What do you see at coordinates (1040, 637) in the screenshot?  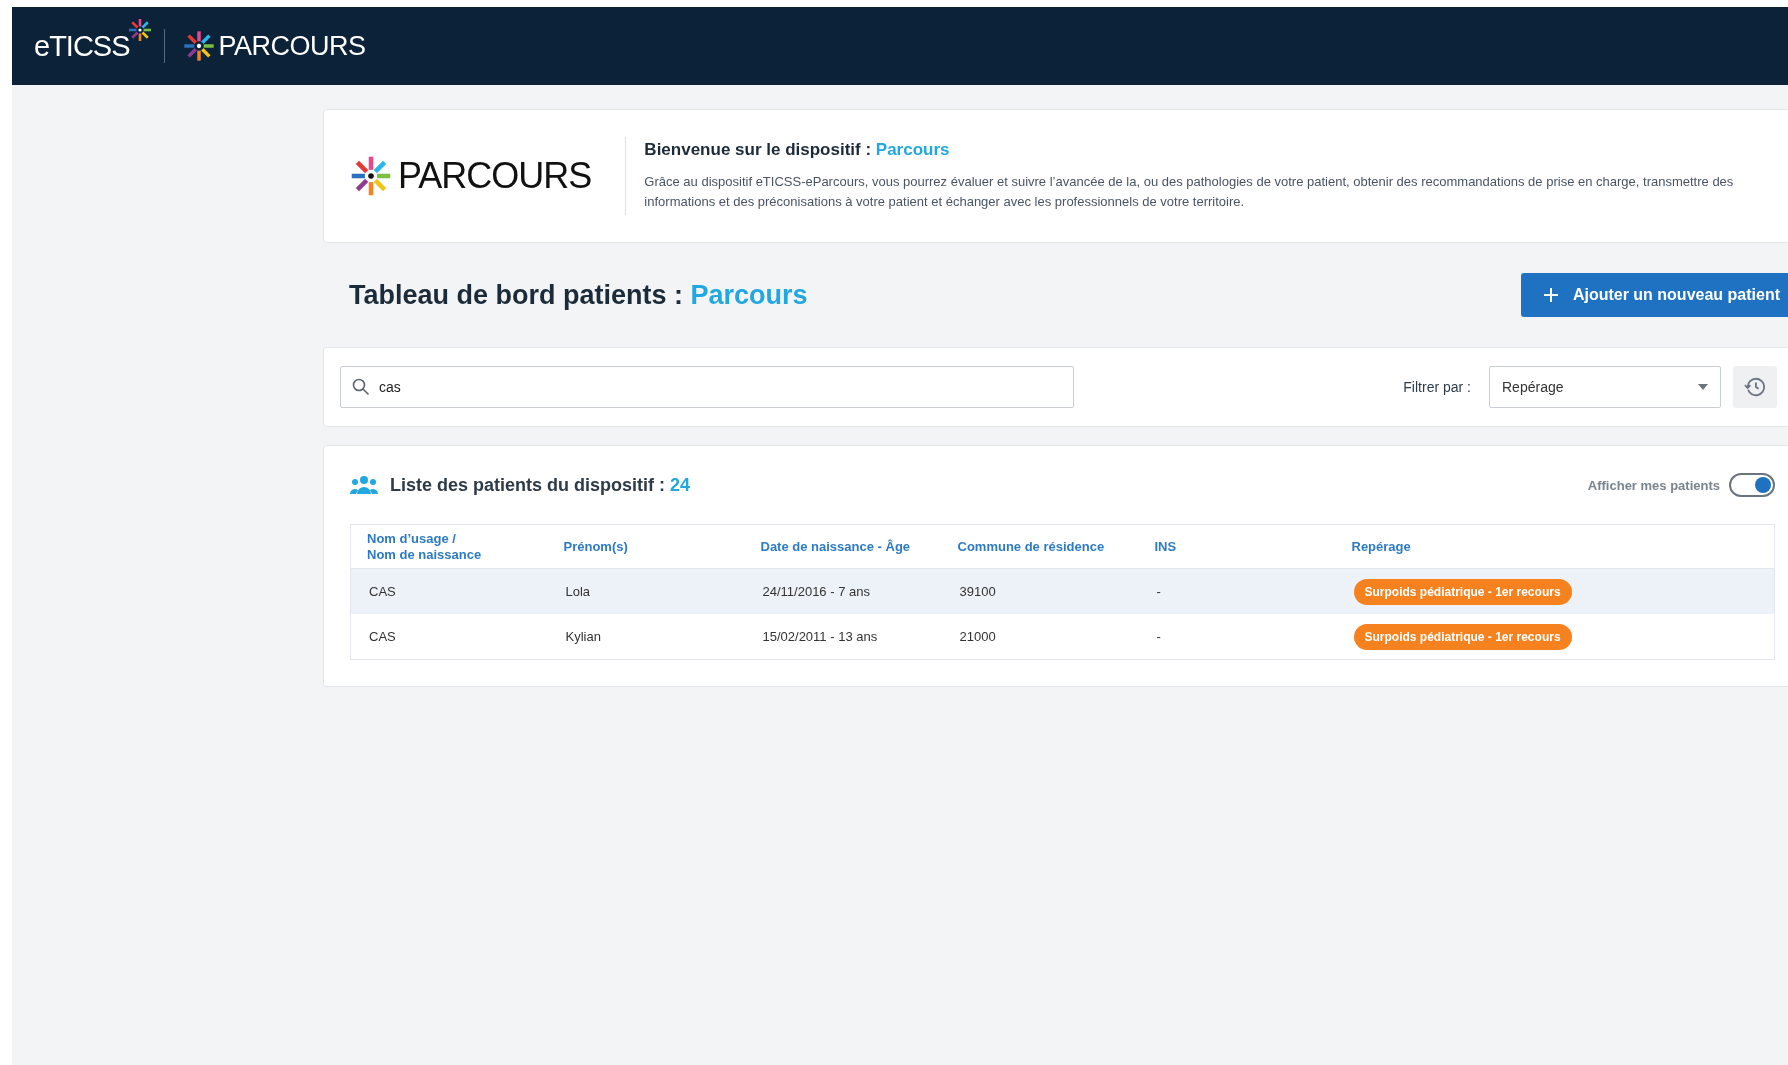 I see `table-cell: 21000` at bounding box center [1040, 637].